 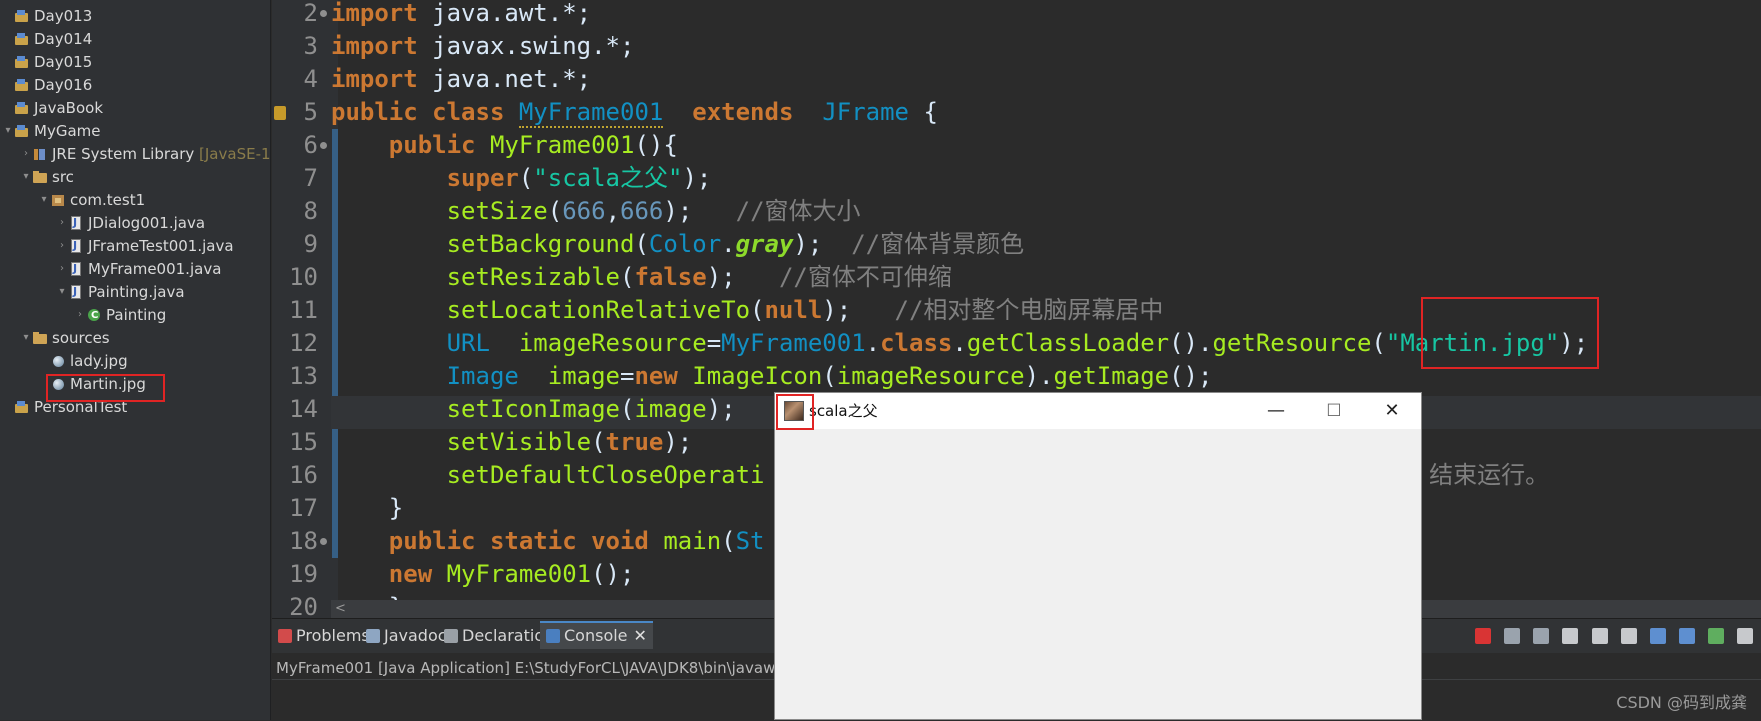 I want to click on tree-item: Day015, so click(x=47, y=62).